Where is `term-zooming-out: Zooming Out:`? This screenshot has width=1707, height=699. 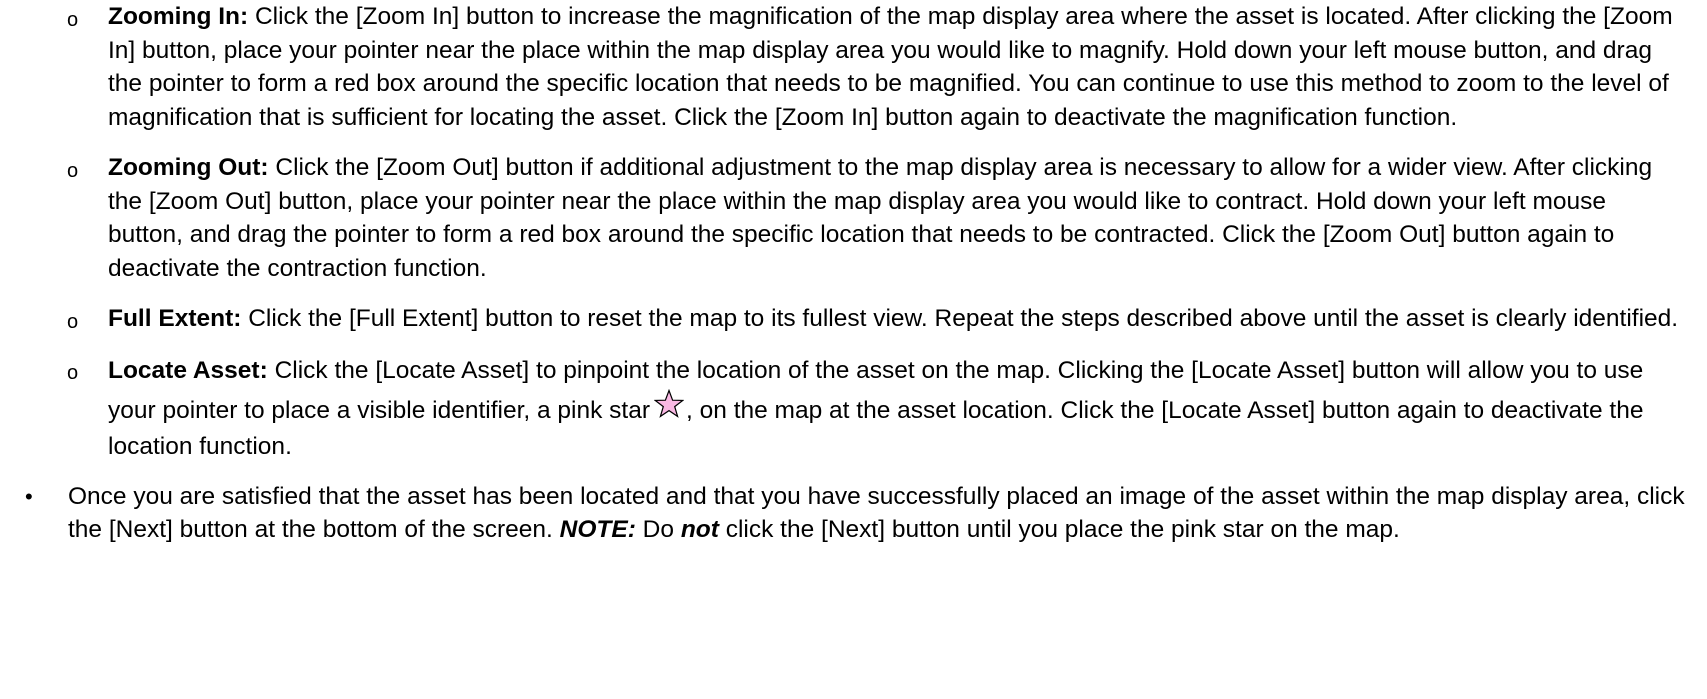
term-zooming-out: Zooming Out: is located at coordinates (188, 167).